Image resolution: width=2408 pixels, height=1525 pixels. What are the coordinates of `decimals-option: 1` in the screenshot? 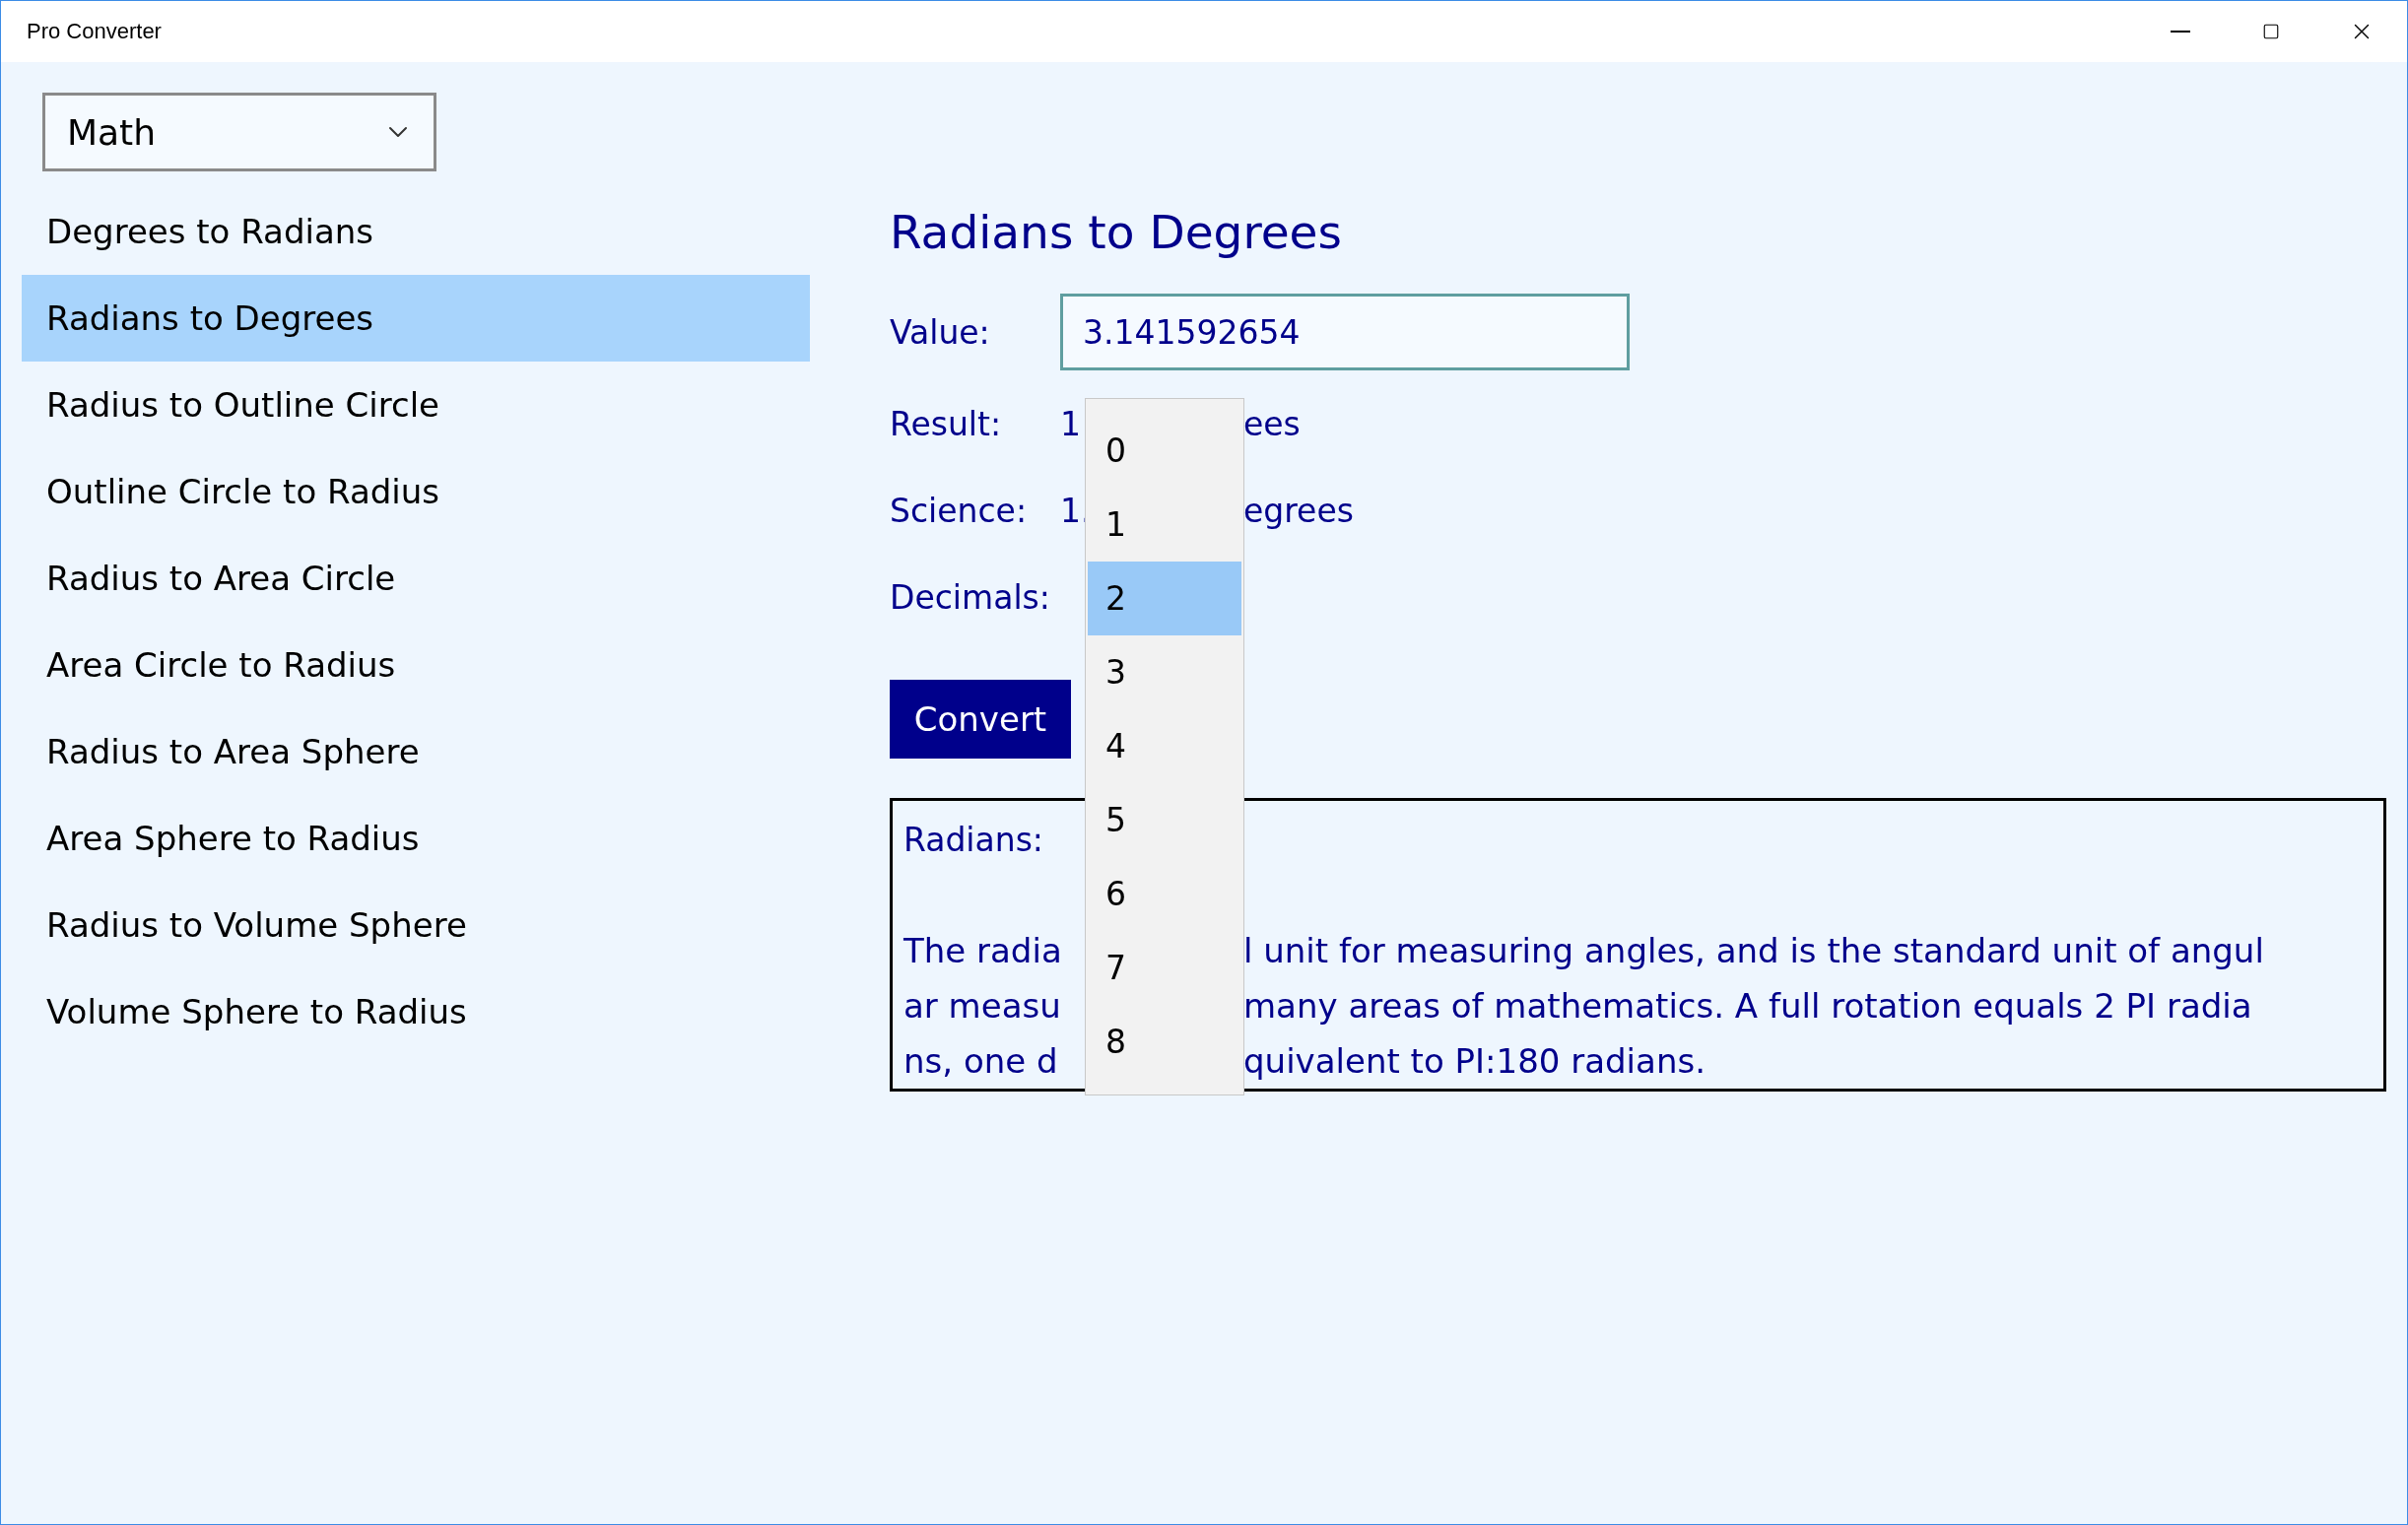 It's located at (1164, 525).